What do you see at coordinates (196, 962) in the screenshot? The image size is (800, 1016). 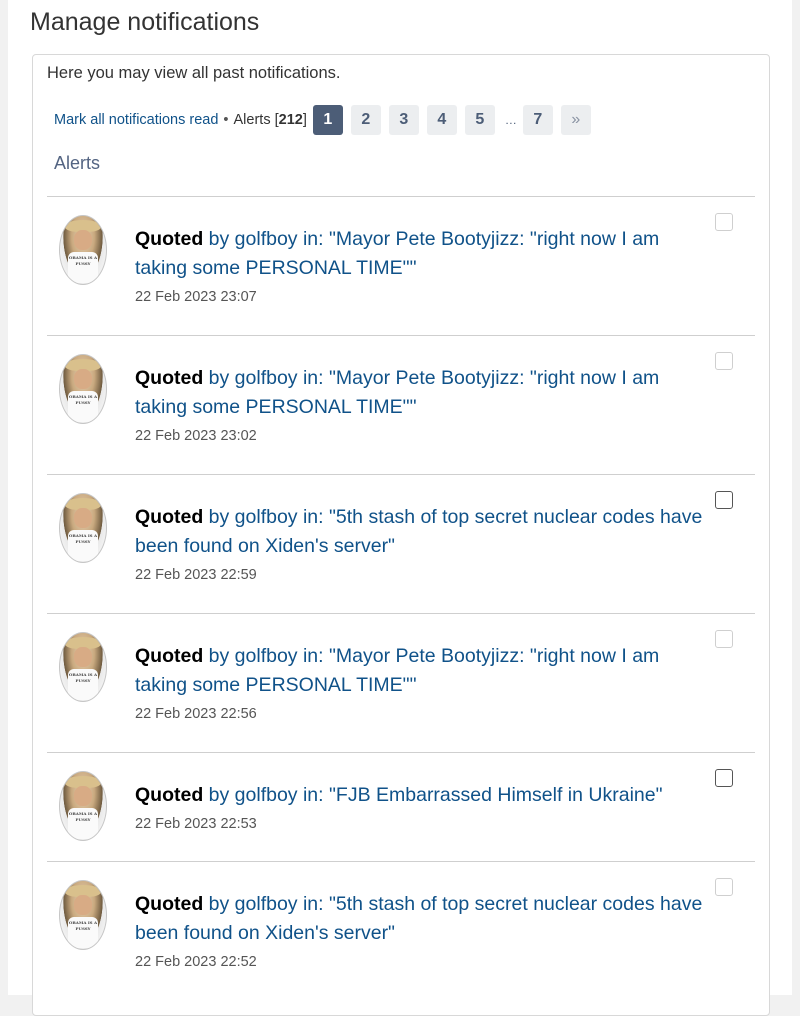 I see `notification-time: 22 Feb 2023 22:52` at bounding box center [196, 962].